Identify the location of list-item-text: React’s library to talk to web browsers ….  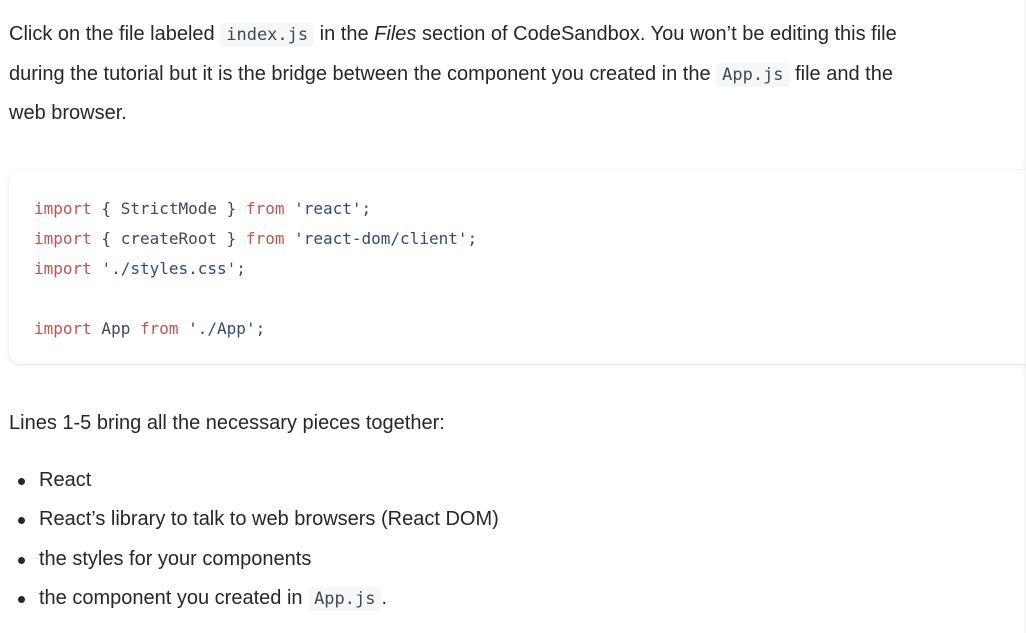
(269, 519).